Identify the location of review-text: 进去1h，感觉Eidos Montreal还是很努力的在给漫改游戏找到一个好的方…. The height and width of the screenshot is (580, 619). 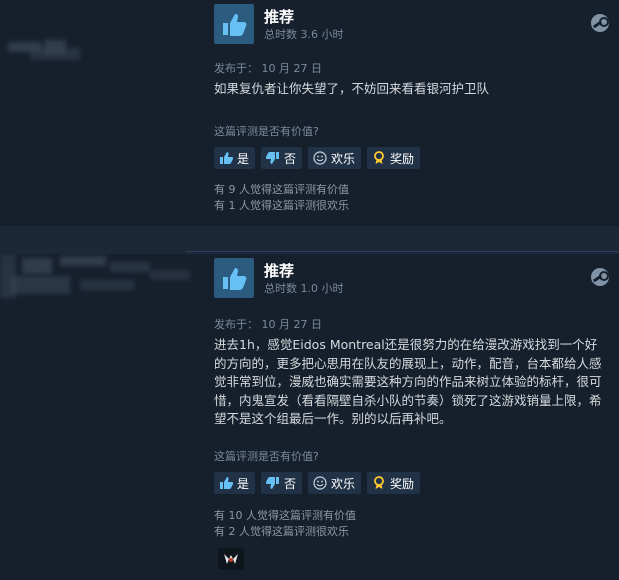
(408, 381).